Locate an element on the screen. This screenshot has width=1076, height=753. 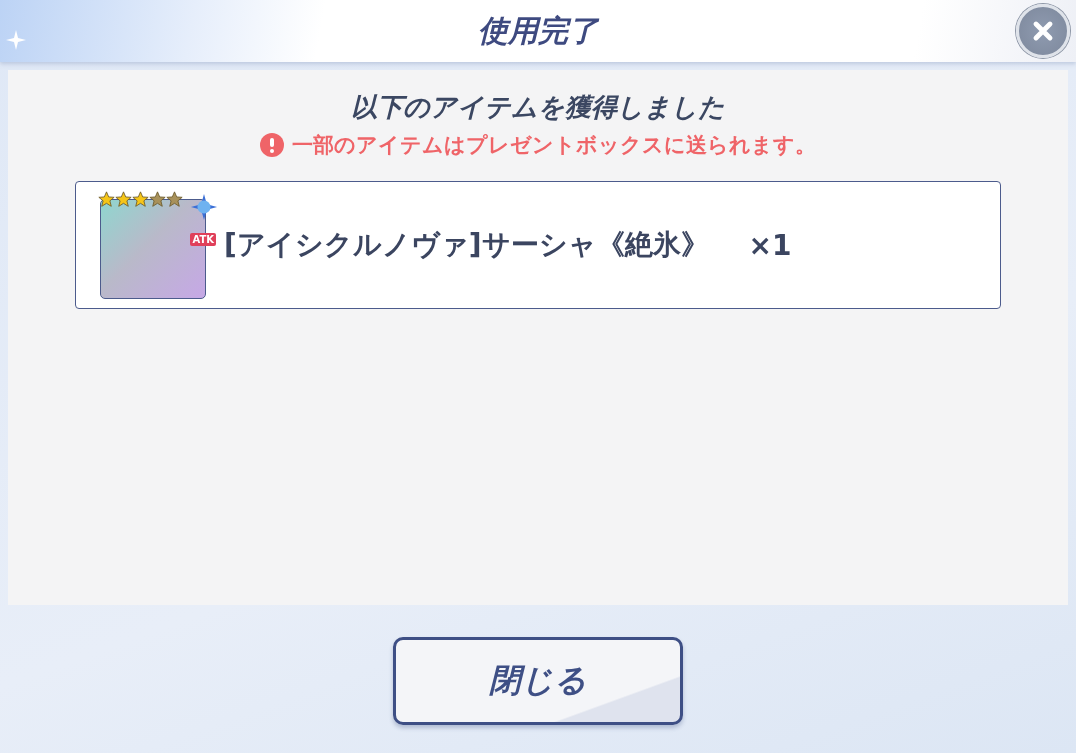
close-button: 閉じる is located at coordinates (538, 681).